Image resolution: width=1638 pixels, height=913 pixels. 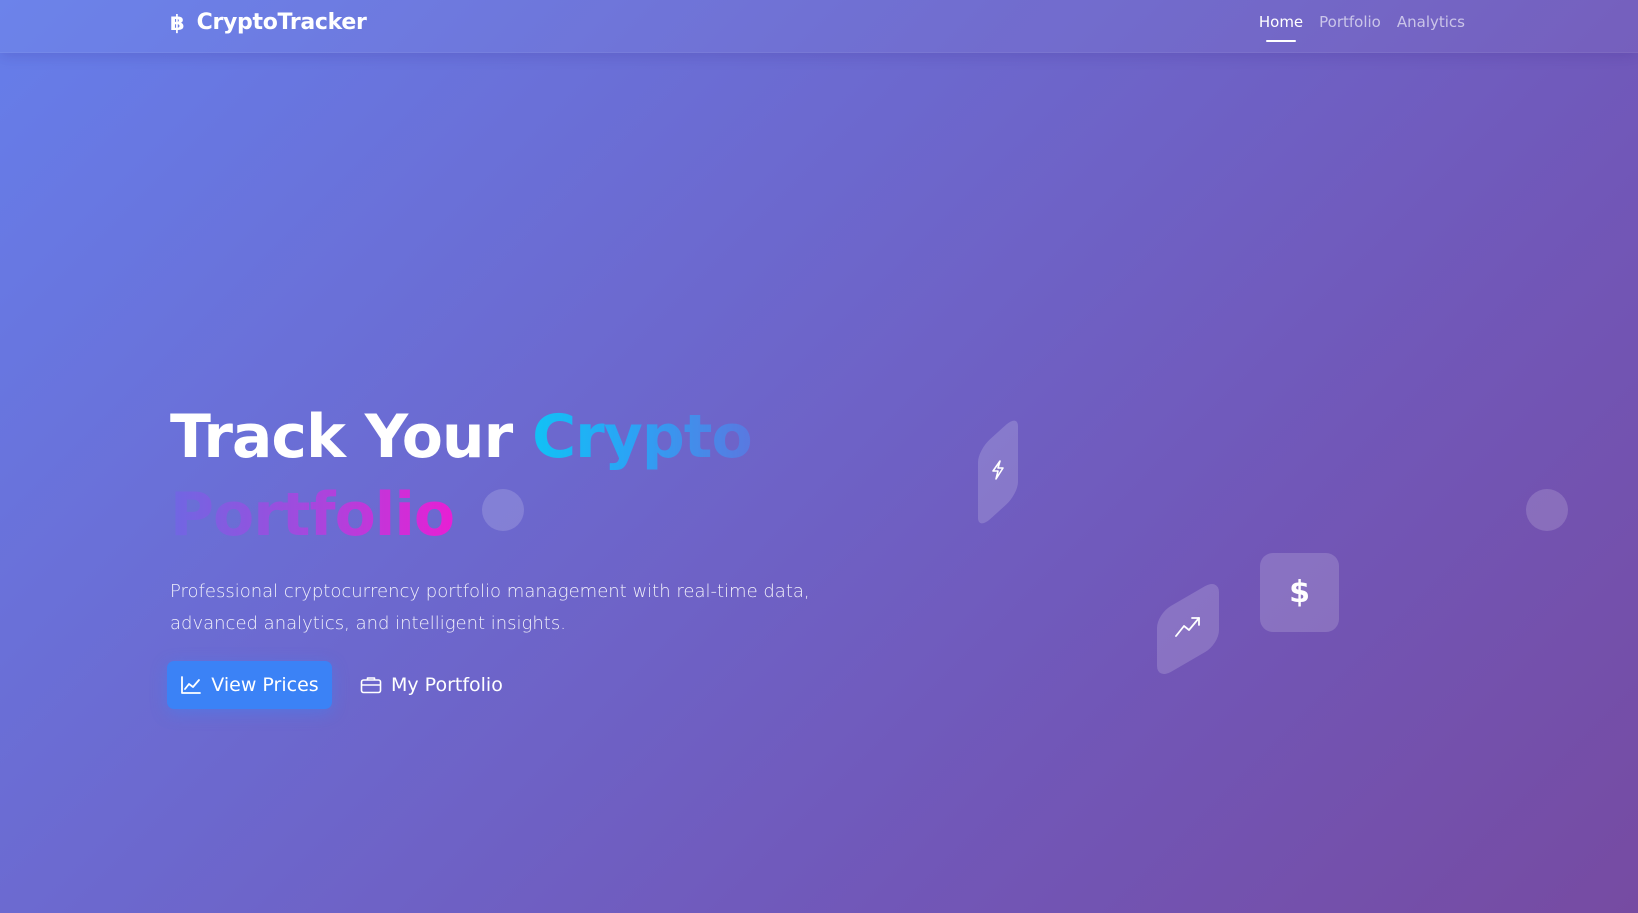 I want to click on chart-line-icon, so click(x=191, y=685).